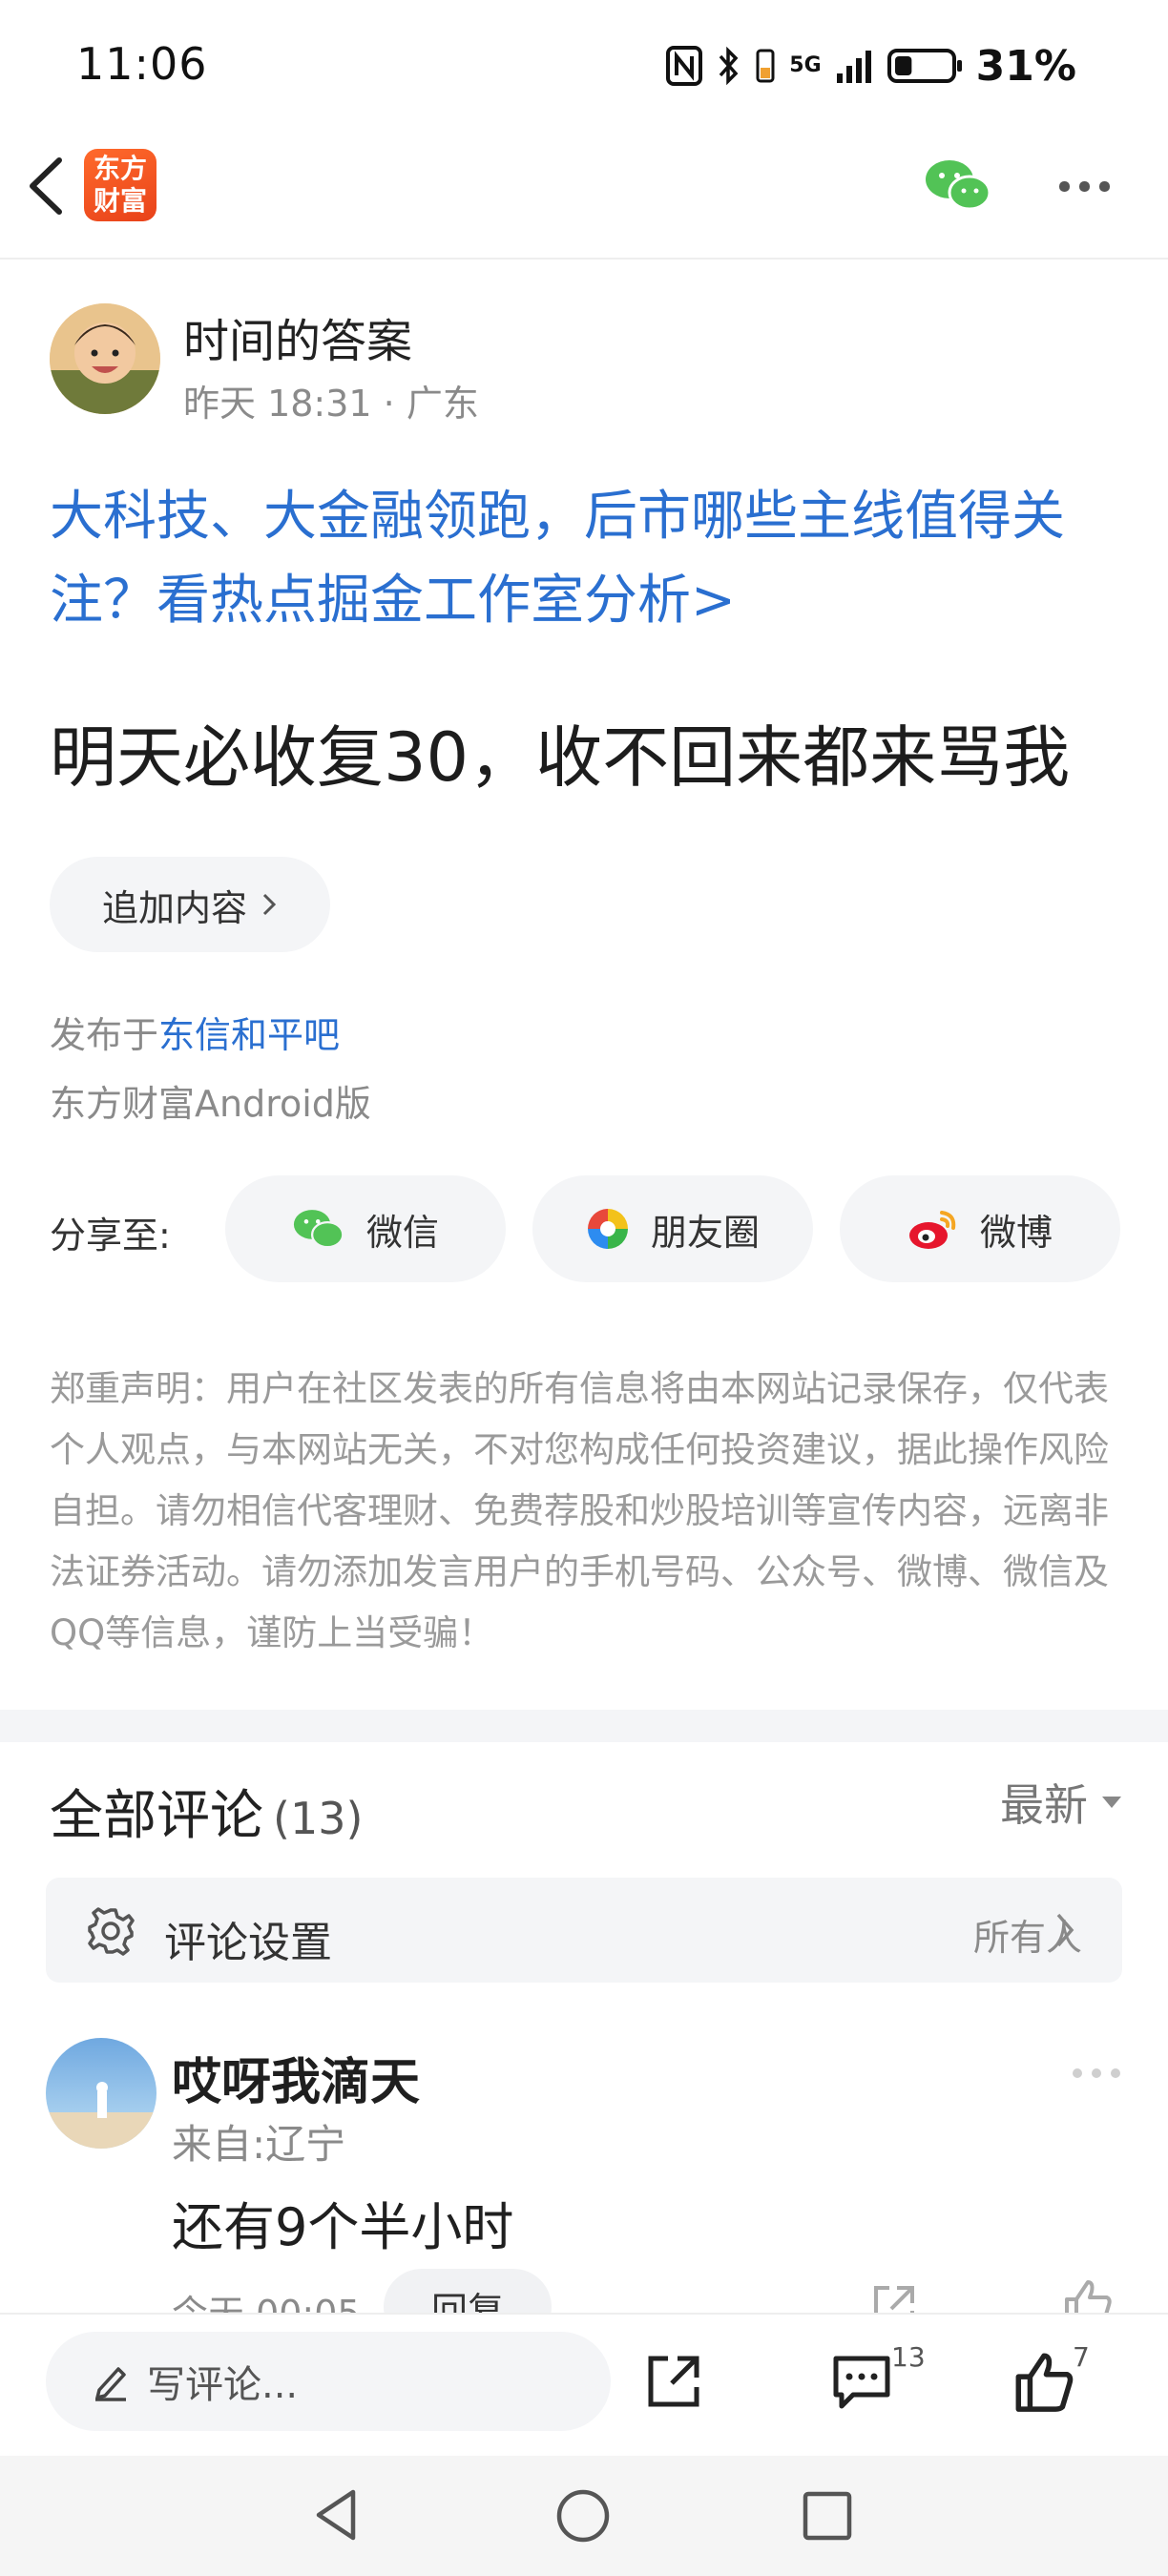  What do you see at coordinates (560, 757) in the screenshot?
I see `post-headline: 明天必收复30，收不回来都来骂我` at bounding box center [560, 757].